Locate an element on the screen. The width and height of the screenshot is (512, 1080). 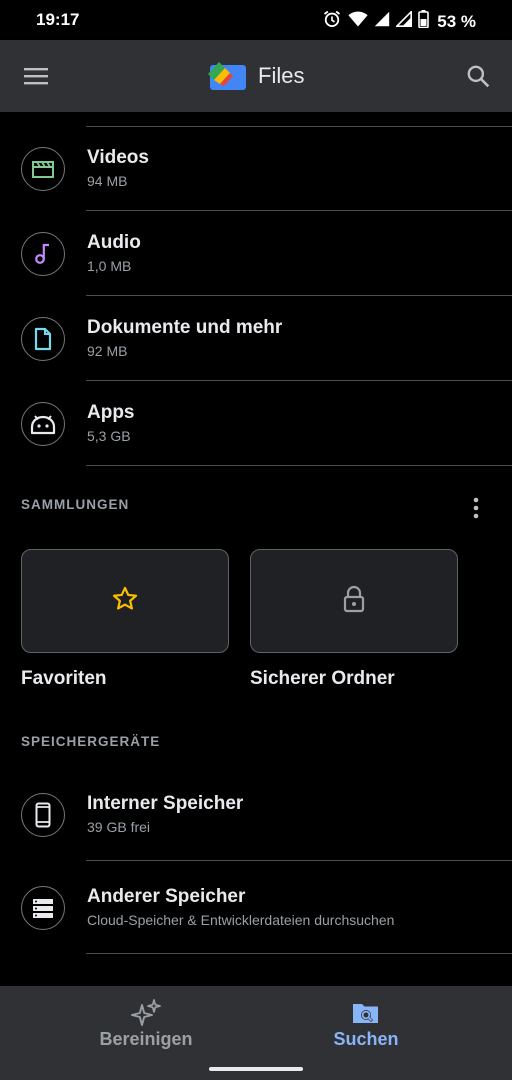
alarm-icon is located at coordinates (332, 21).